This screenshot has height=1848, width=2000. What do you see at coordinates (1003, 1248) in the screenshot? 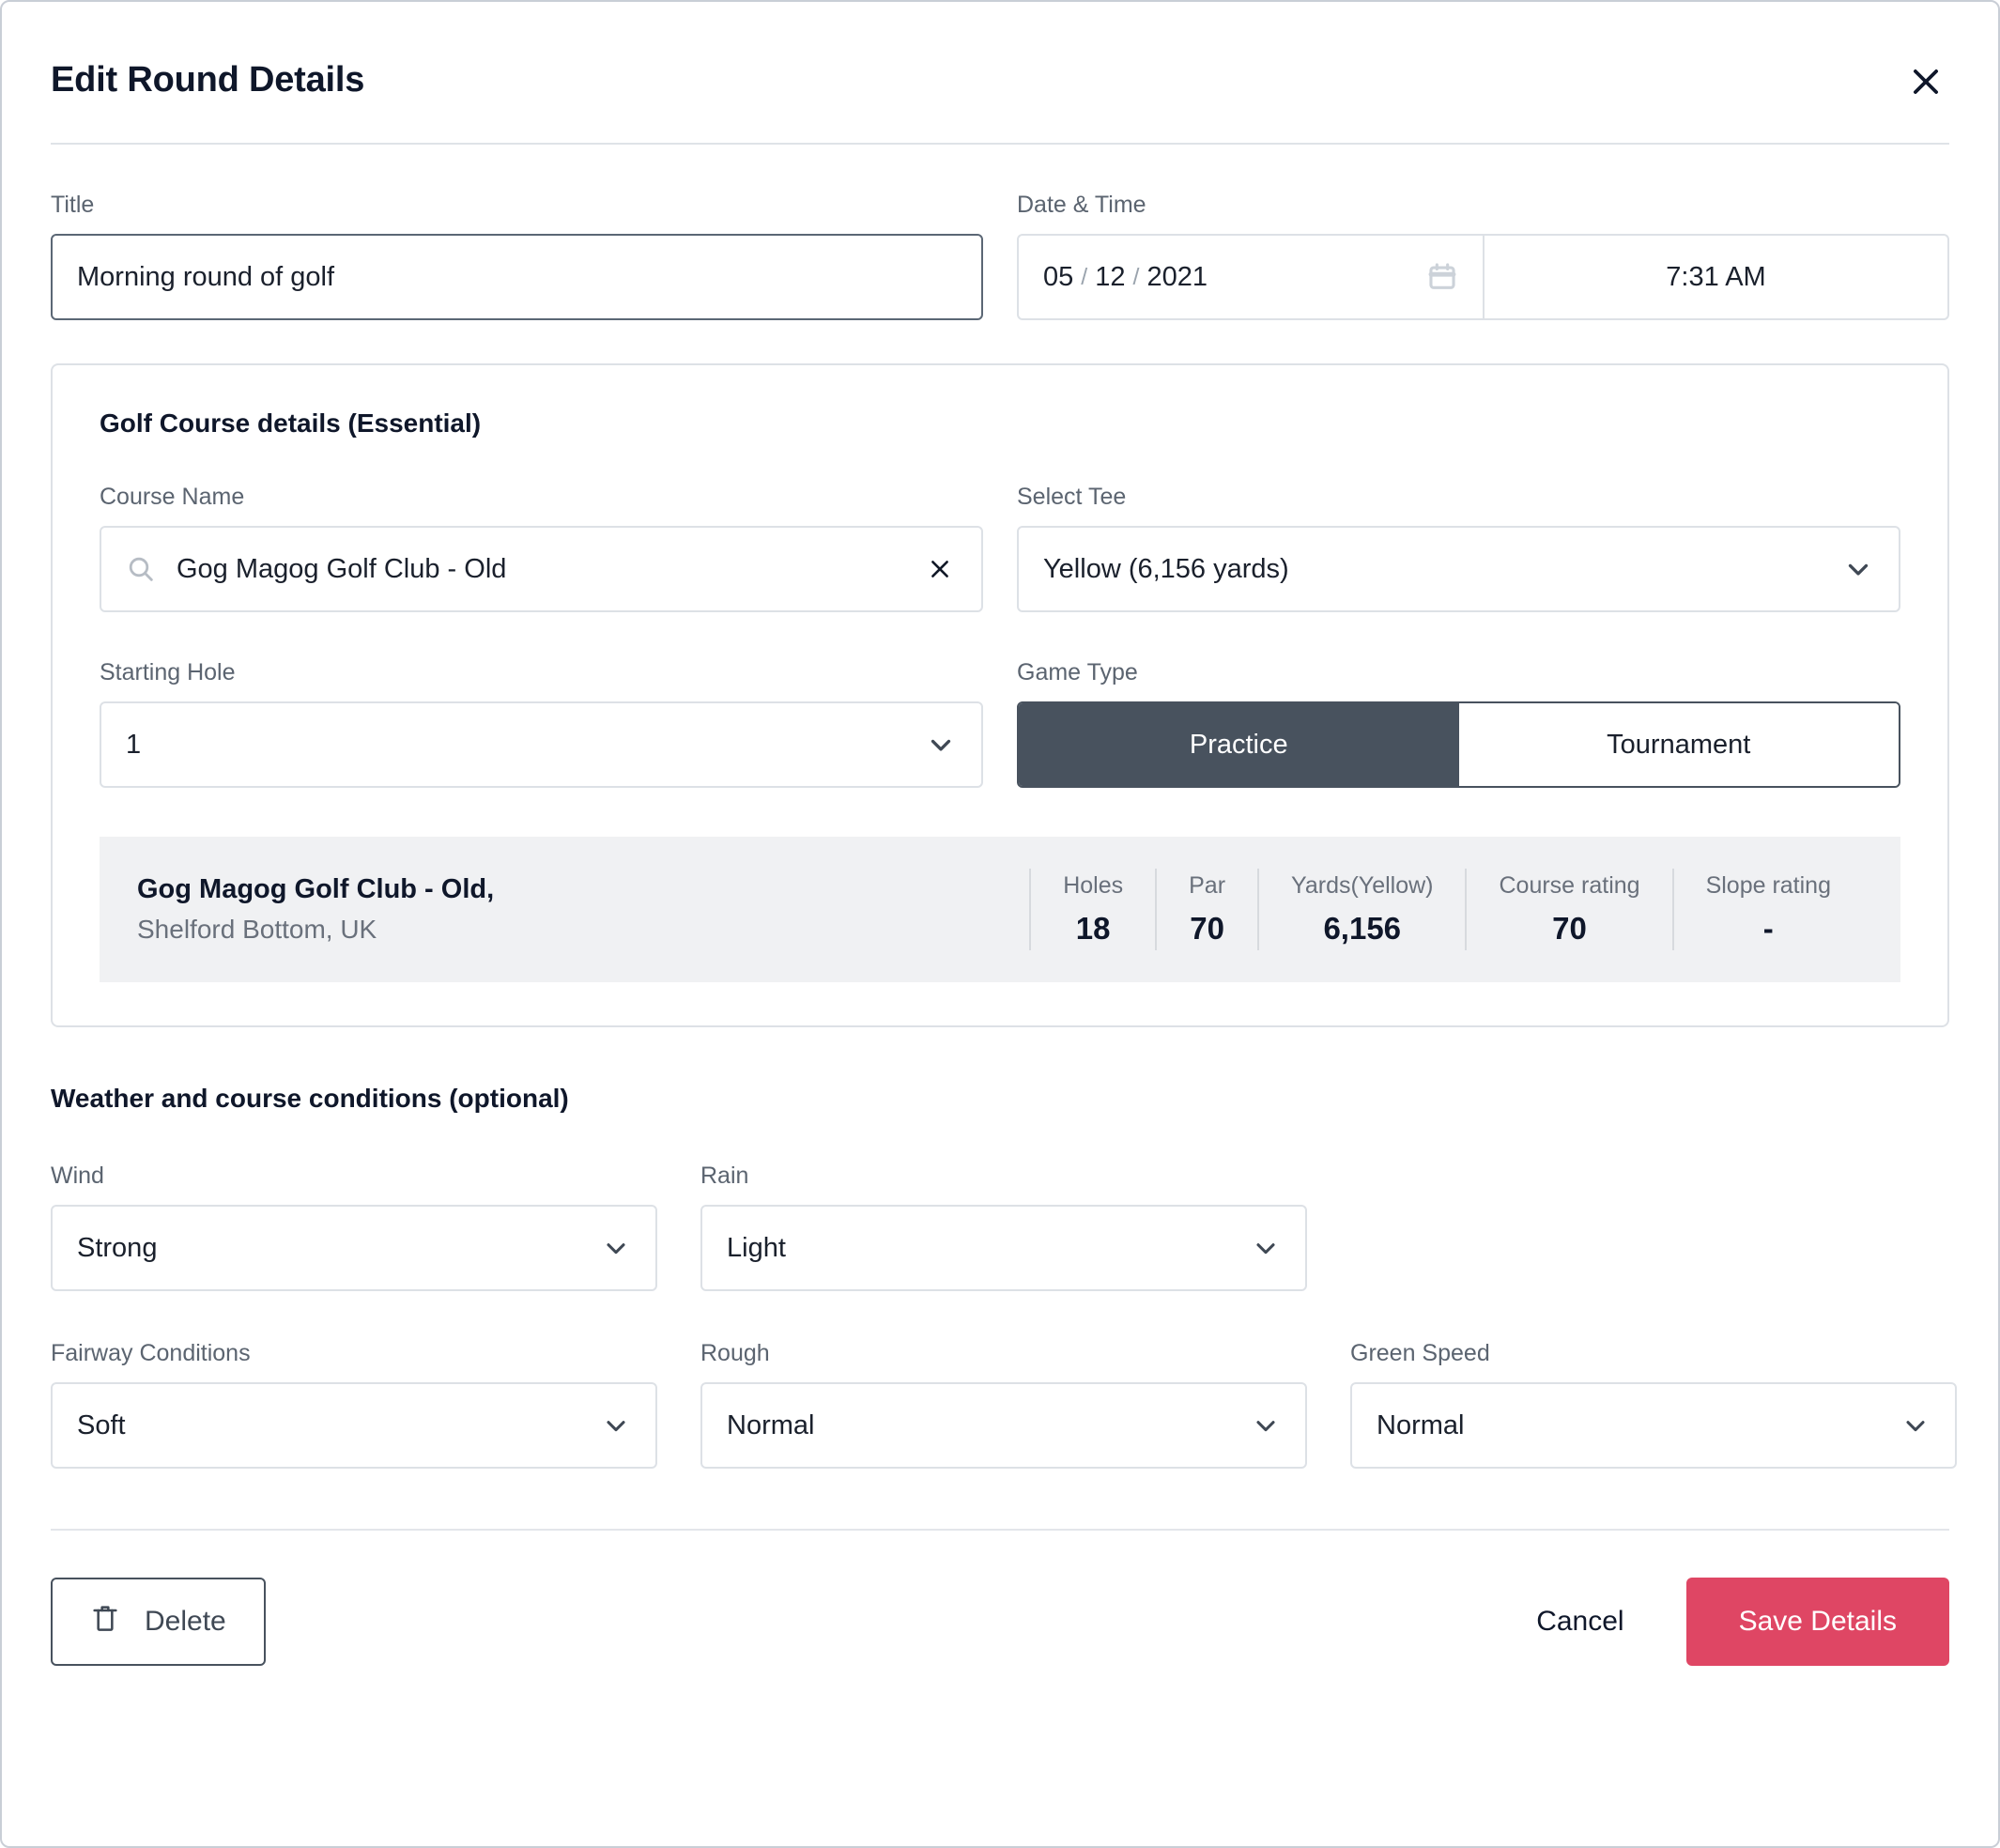
I see `rain-dropdown: Light` at bounding box center [1003, 1248].